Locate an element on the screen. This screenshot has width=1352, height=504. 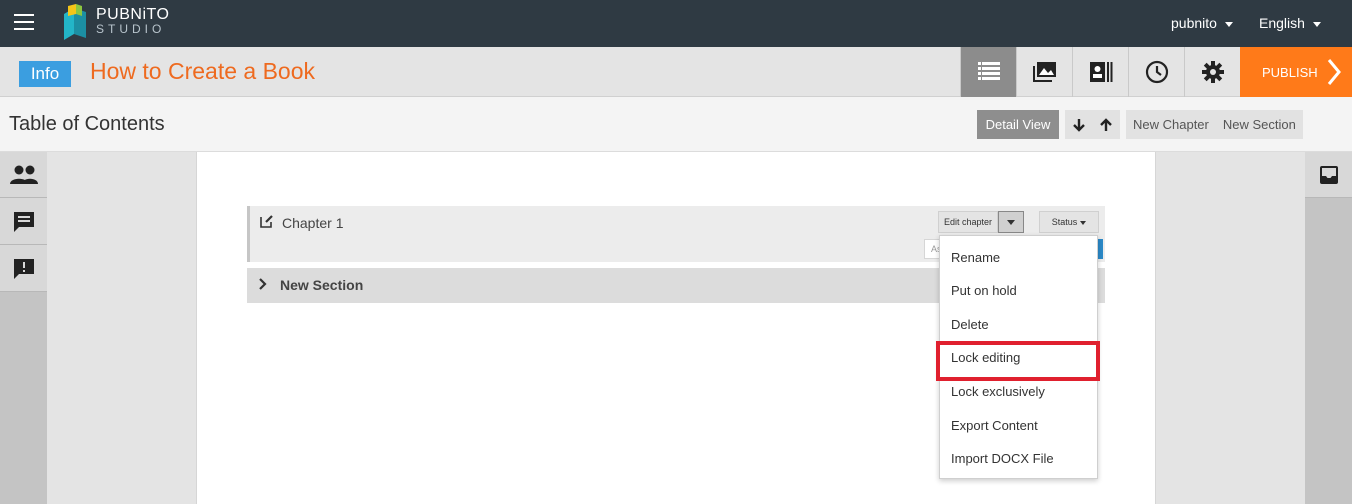
people-icon is located at coordinates (23, 174).